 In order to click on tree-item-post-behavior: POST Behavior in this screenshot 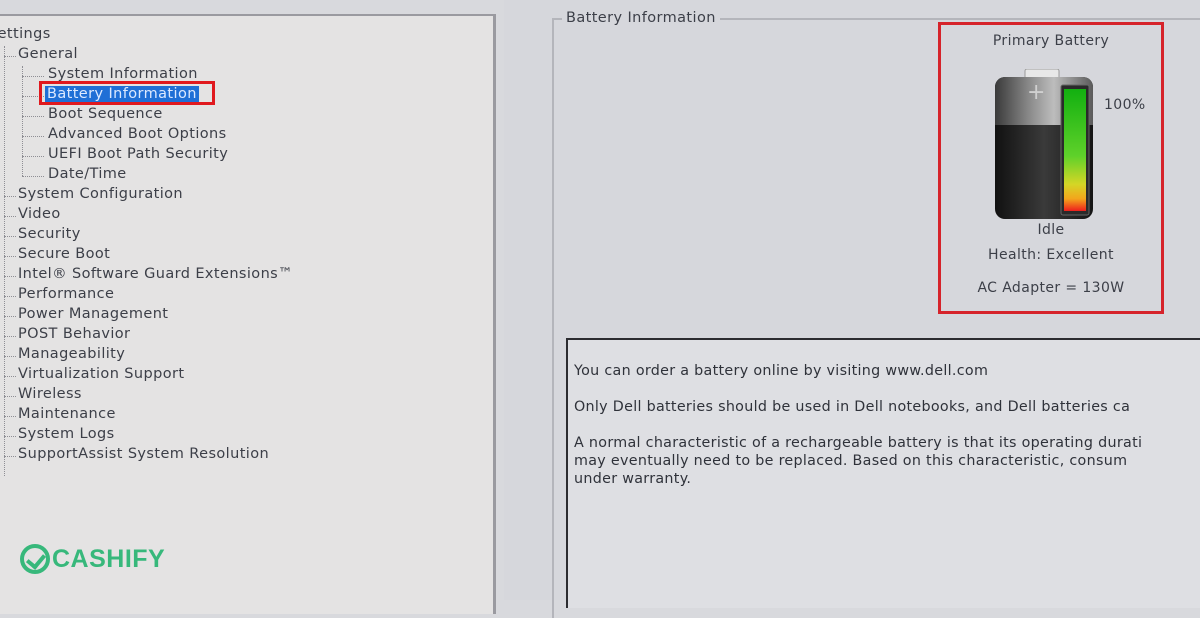, I will do `click(74, 334)`.